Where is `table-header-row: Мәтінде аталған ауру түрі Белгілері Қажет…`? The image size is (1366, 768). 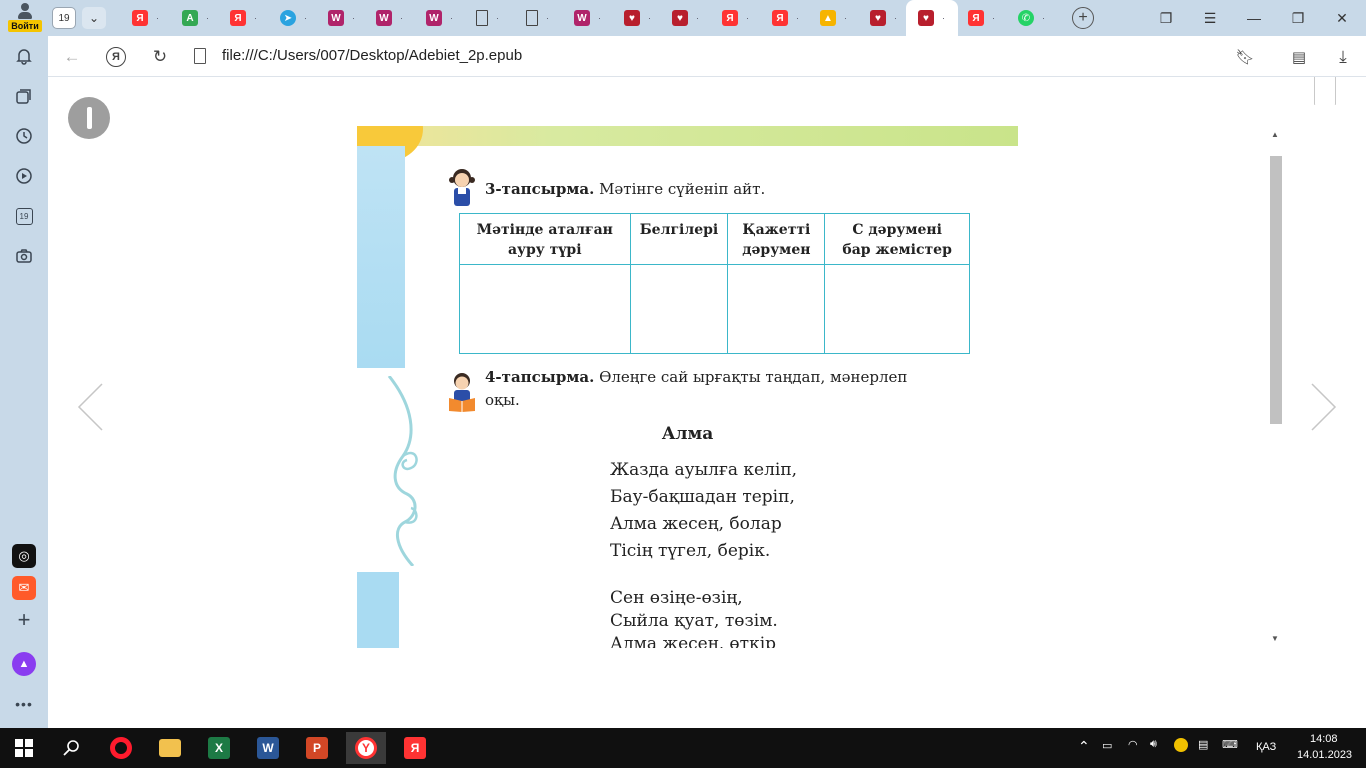 table-header-row: Мәтінде аталған ауру түрі Белгілері Қажет… is located at coordinates (714, 239).